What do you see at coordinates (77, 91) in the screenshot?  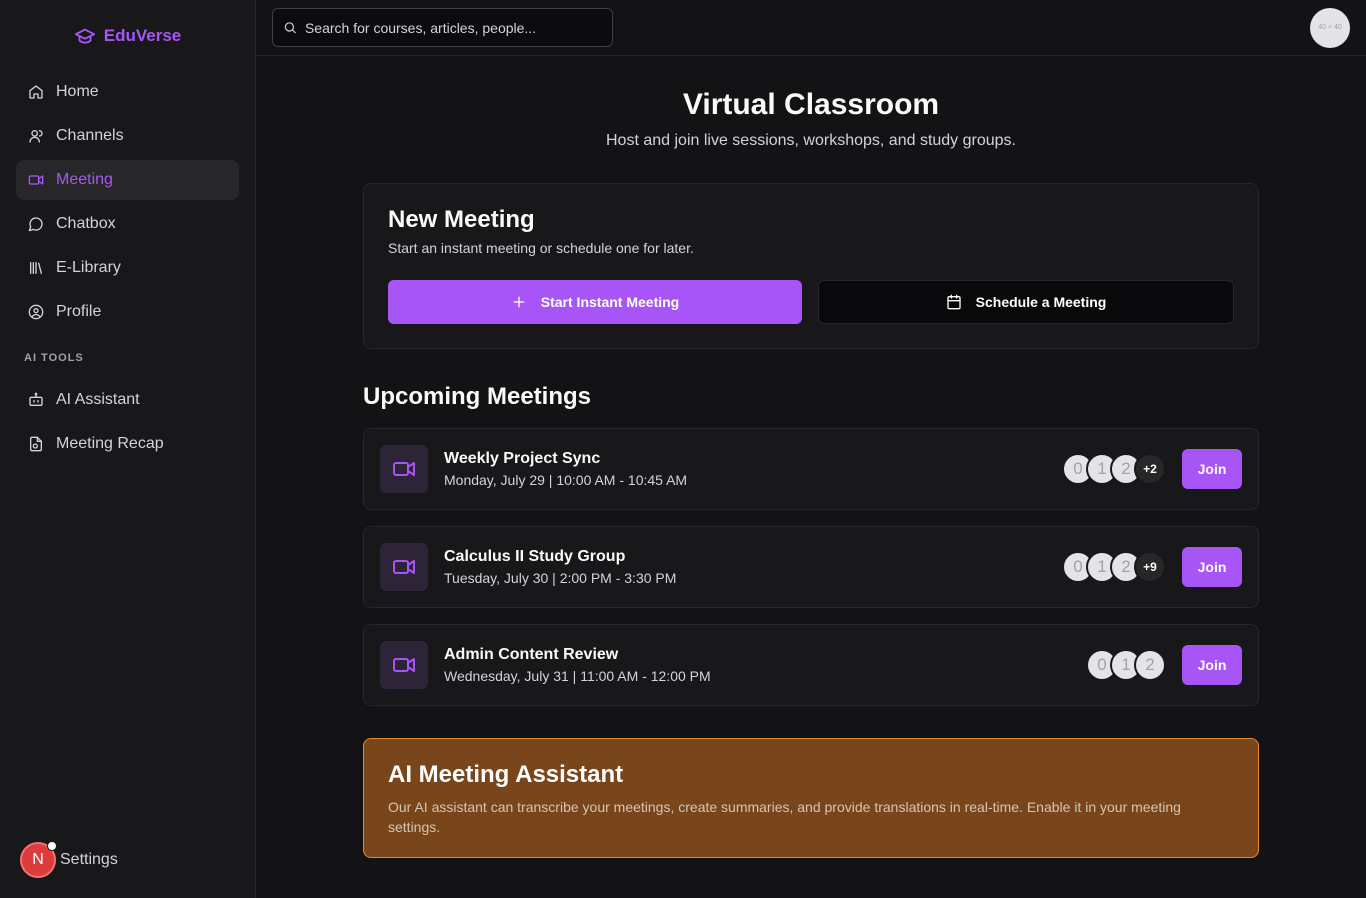 I see `sidebar-item-label: Home` at bounding box center [77, 91].